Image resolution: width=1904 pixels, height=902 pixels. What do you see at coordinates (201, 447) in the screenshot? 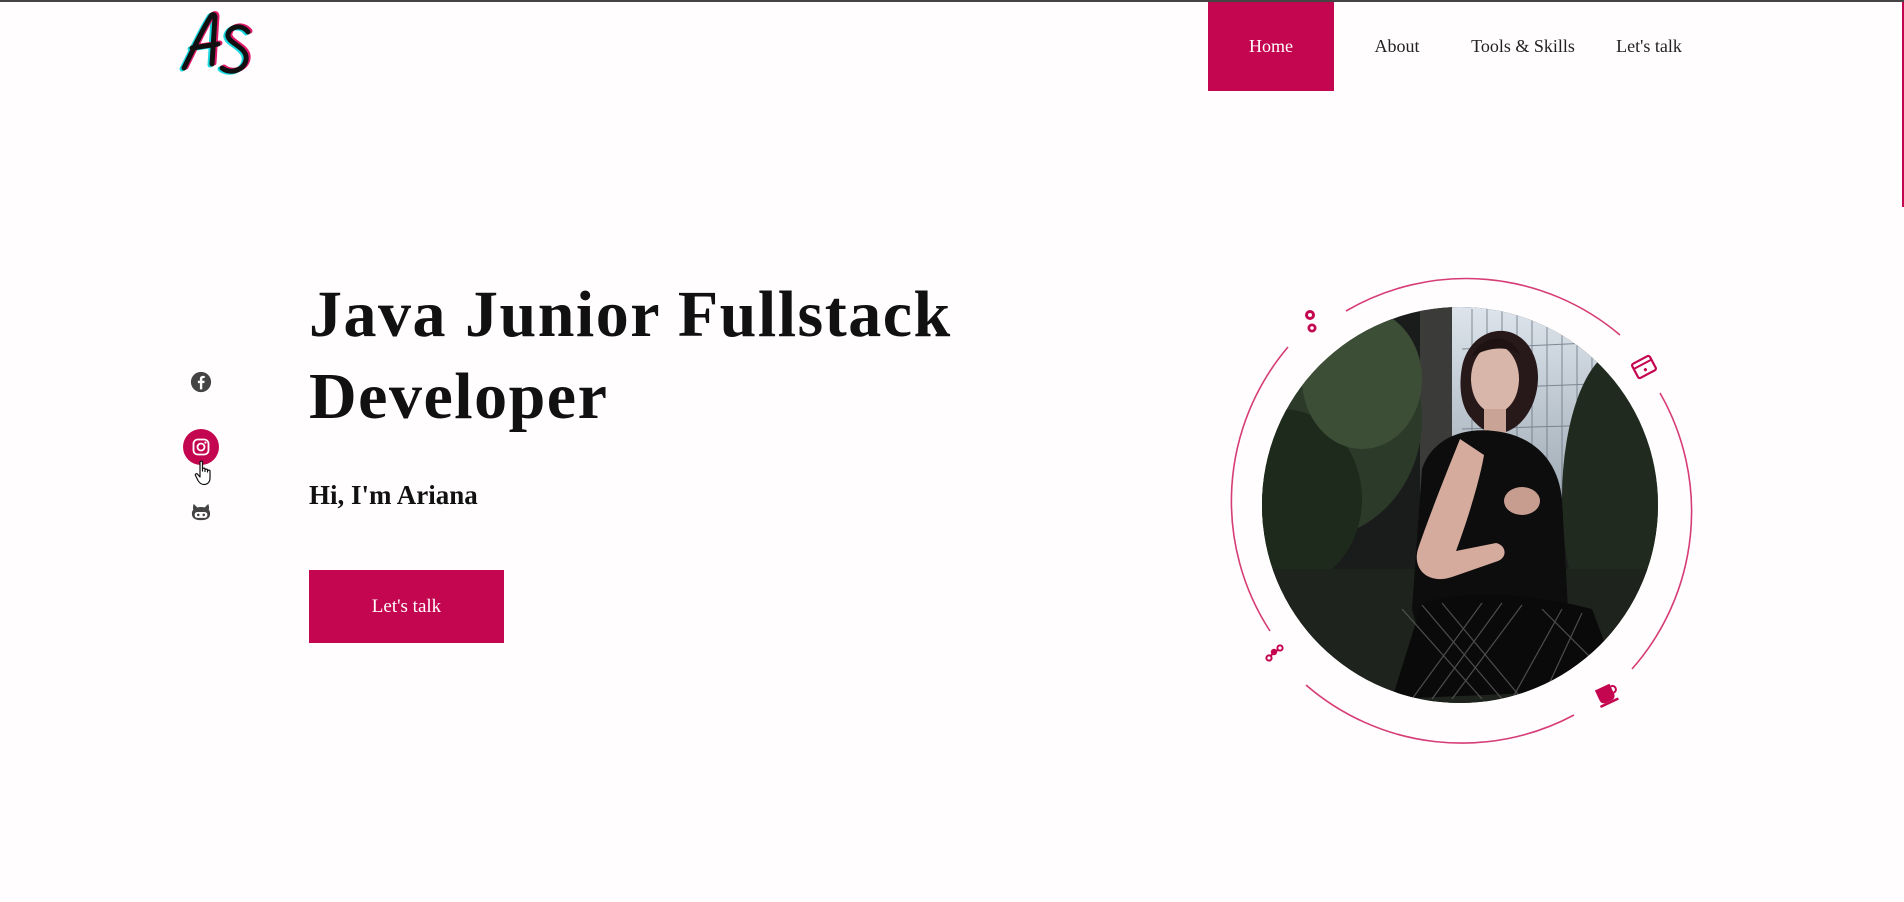
I see `instagram-icon` at bounding box center [201, 447].